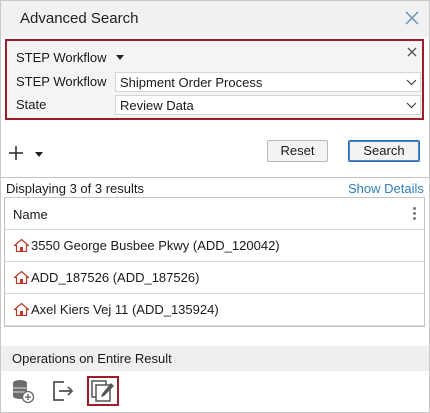 Image resolution: width=430 pixels, height=413 pixels. Describe the element at coordinates (191, 82) in the screenshot. I see `workflow-select-value: Shipment Order Process` at that location.